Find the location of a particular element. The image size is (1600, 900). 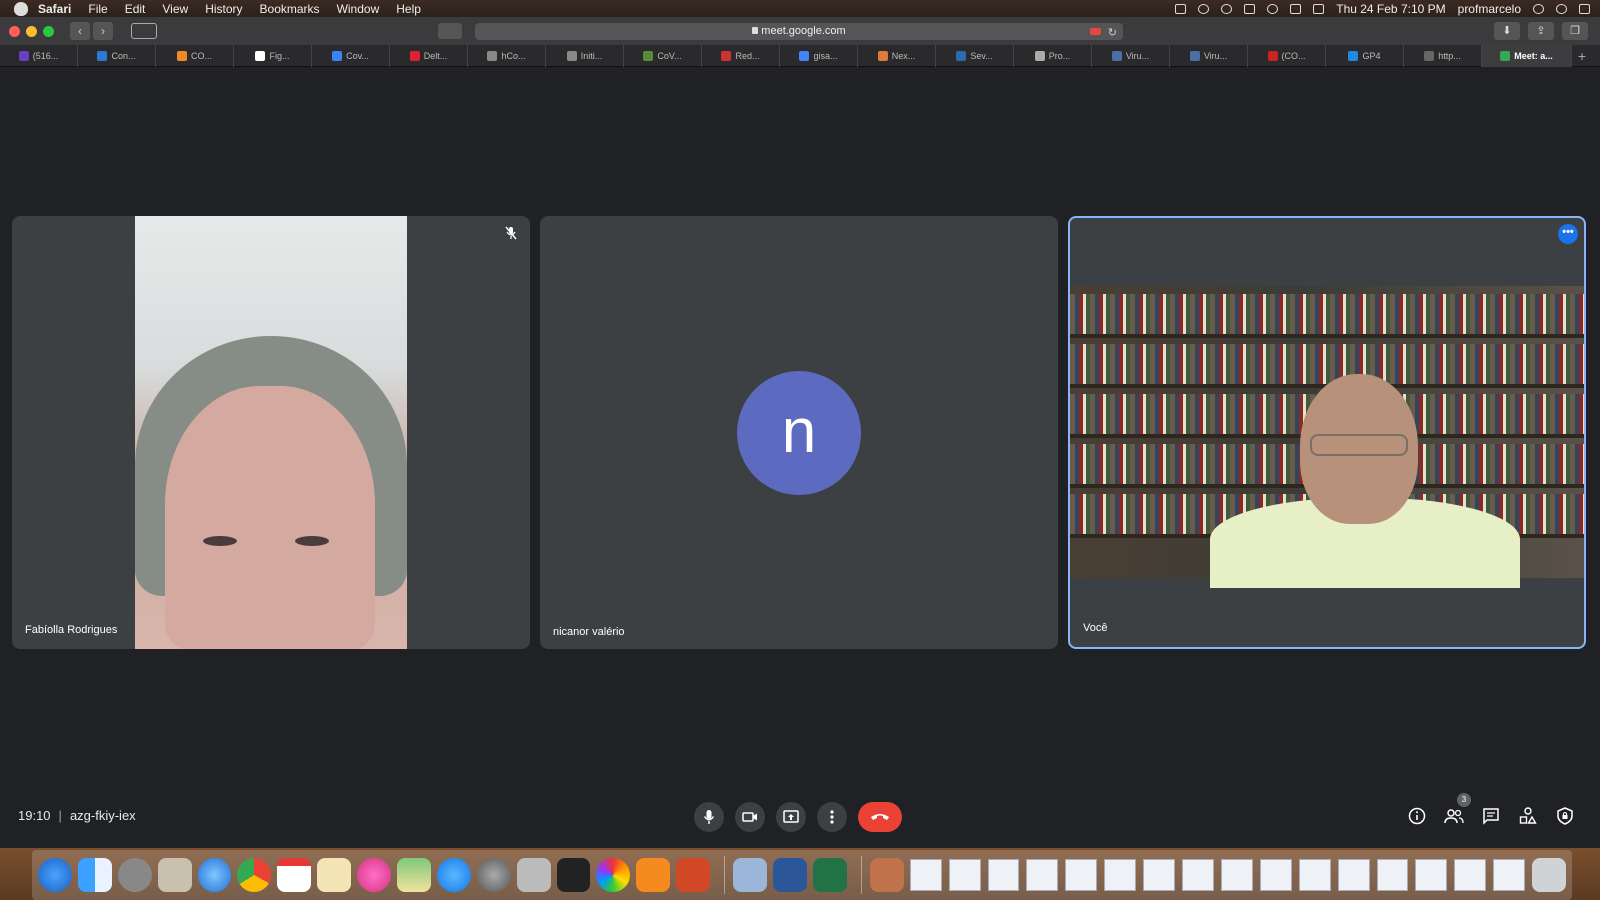

zoom-window-button is located at coordinates (48, 31).